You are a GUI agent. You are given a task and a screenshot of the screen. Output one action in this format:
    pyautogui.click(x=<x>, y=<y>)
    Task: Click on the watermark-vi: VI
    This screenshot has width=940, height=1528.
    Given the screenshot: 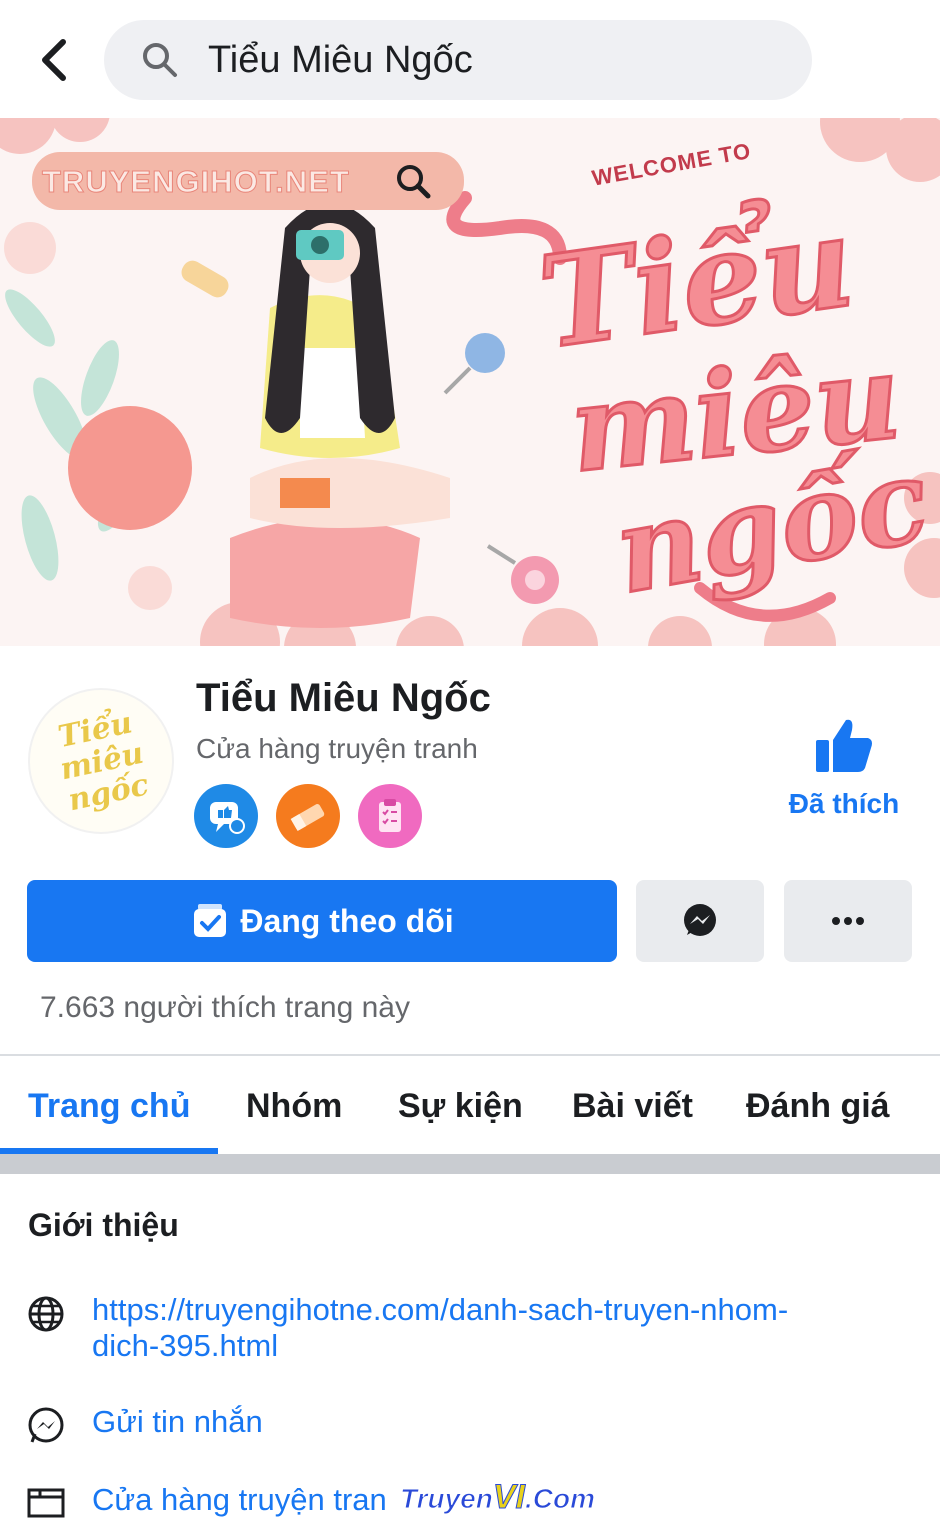 What is the action you would take?
    pyautogui.click(x=508, y=1497)
    